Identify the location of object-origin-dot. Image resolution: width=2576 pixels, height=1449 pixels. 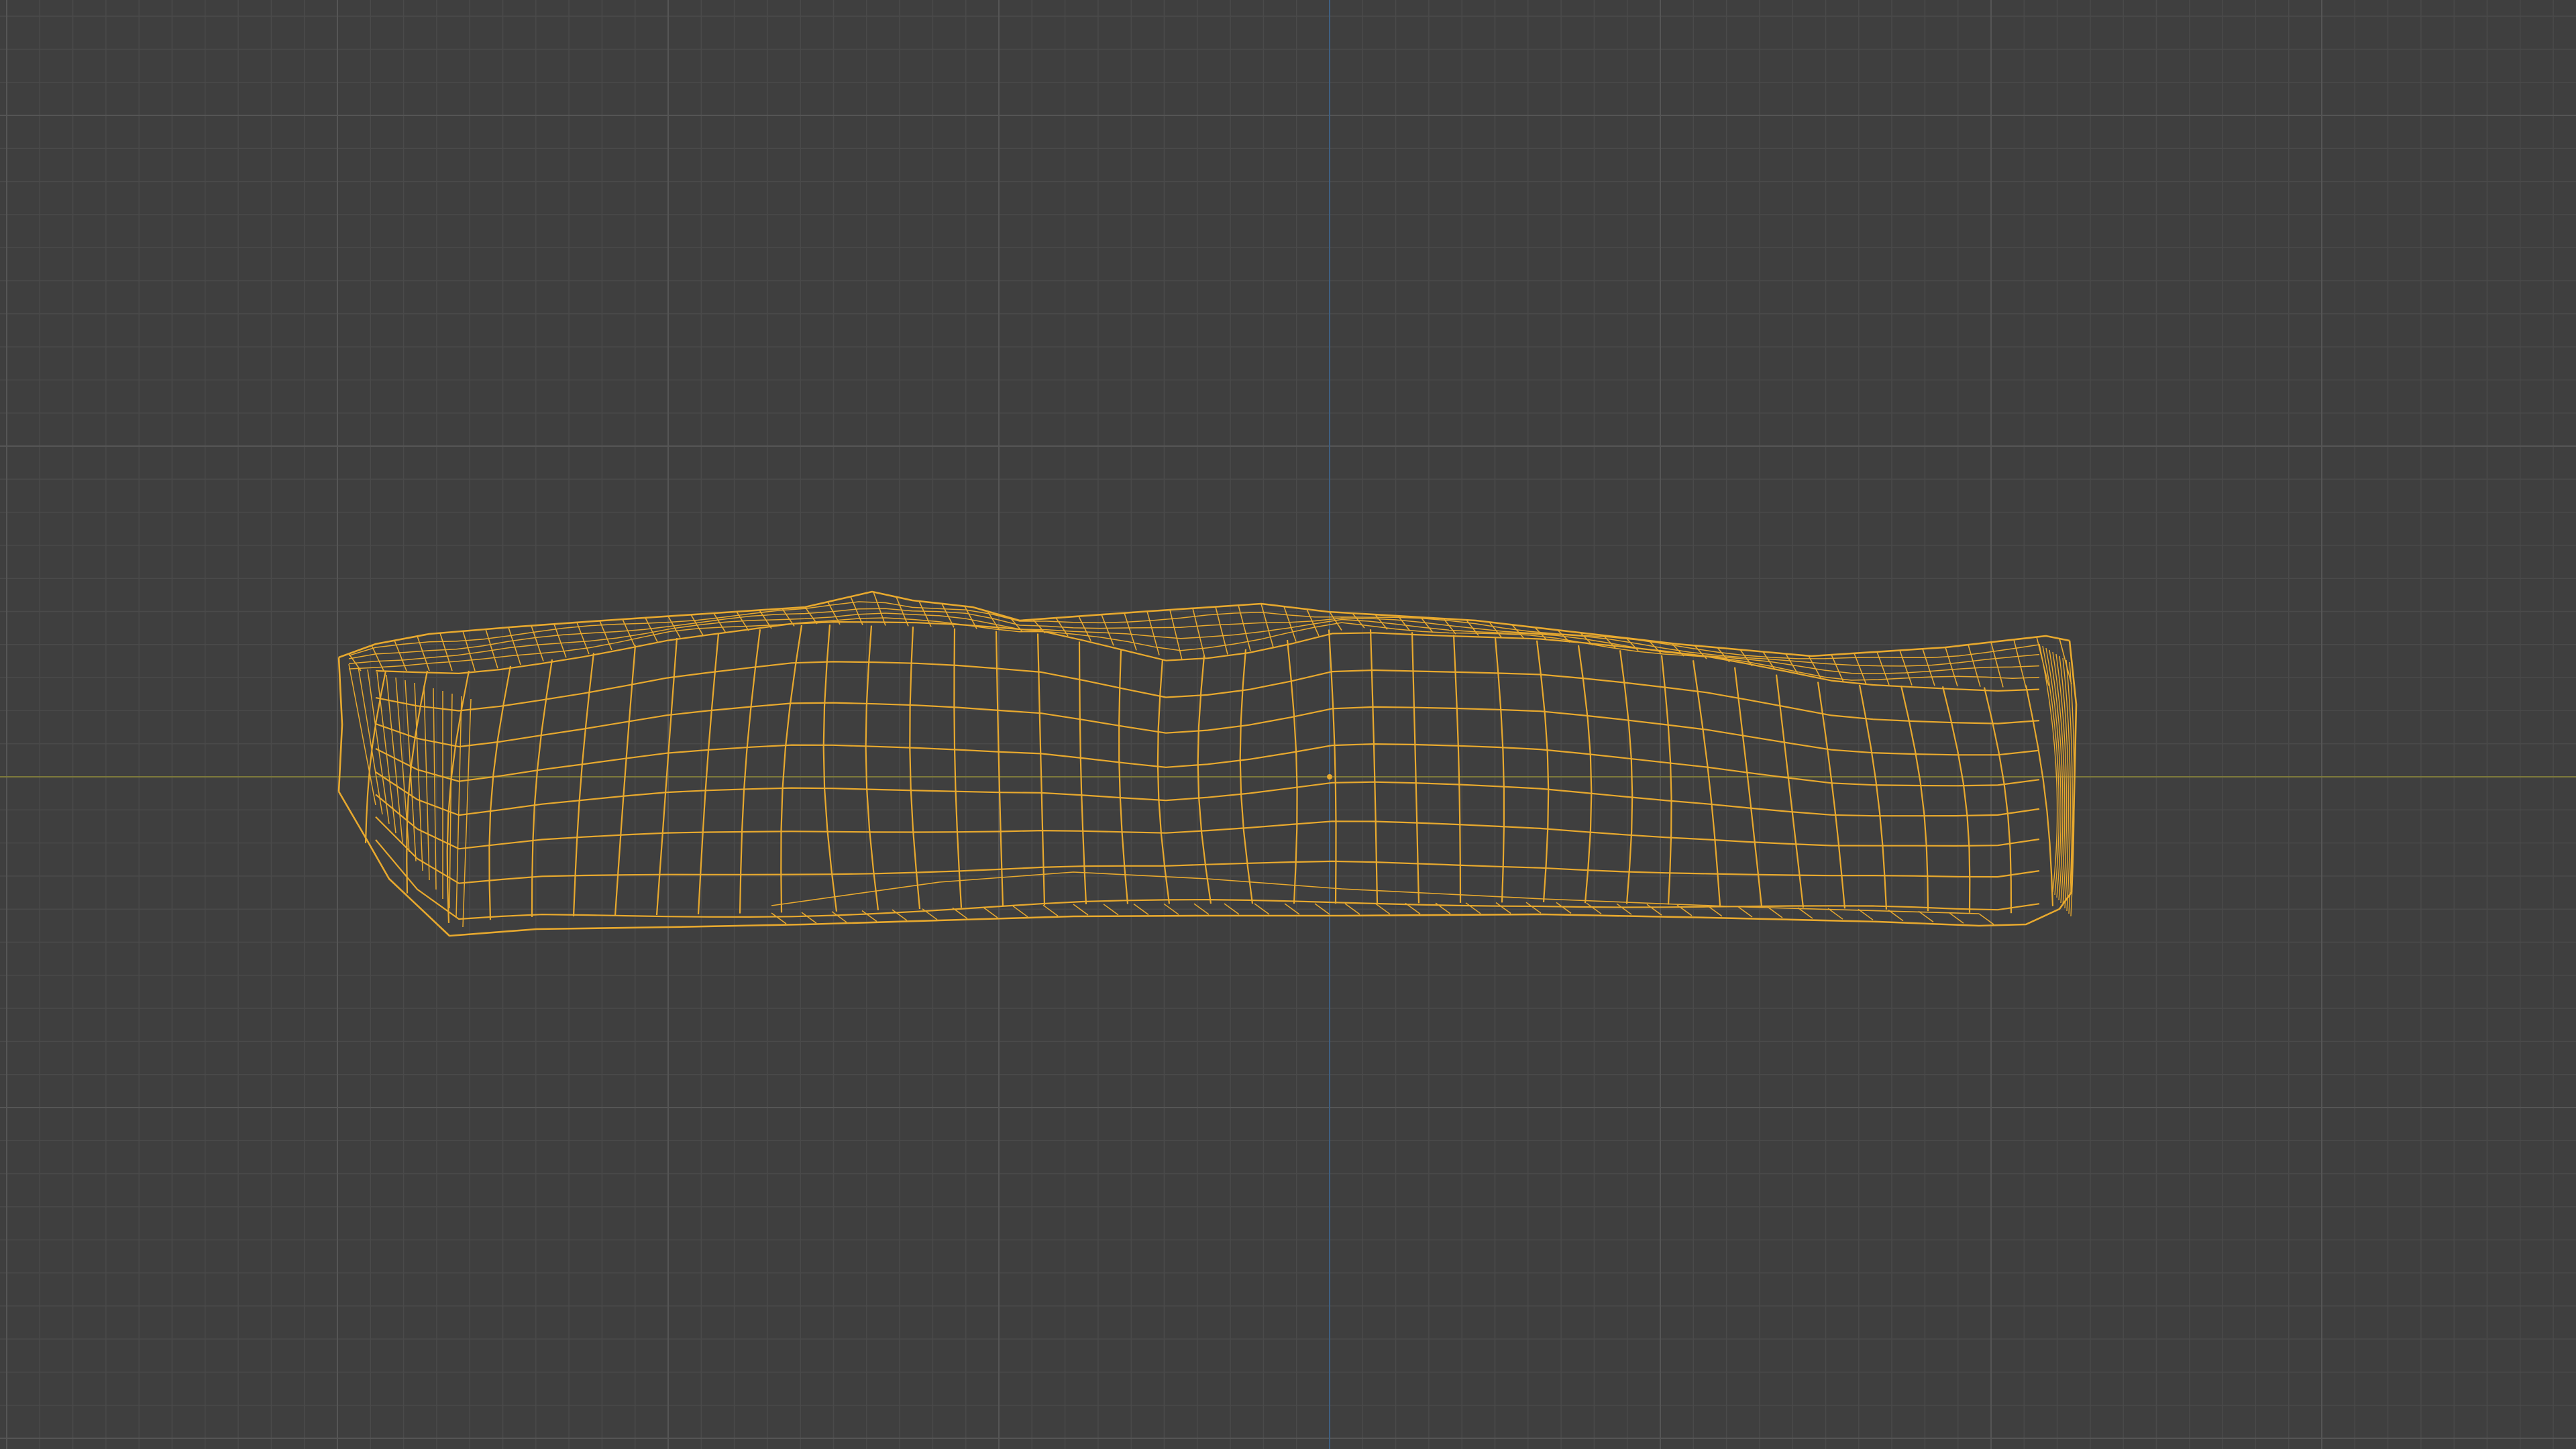
(1329, 777).